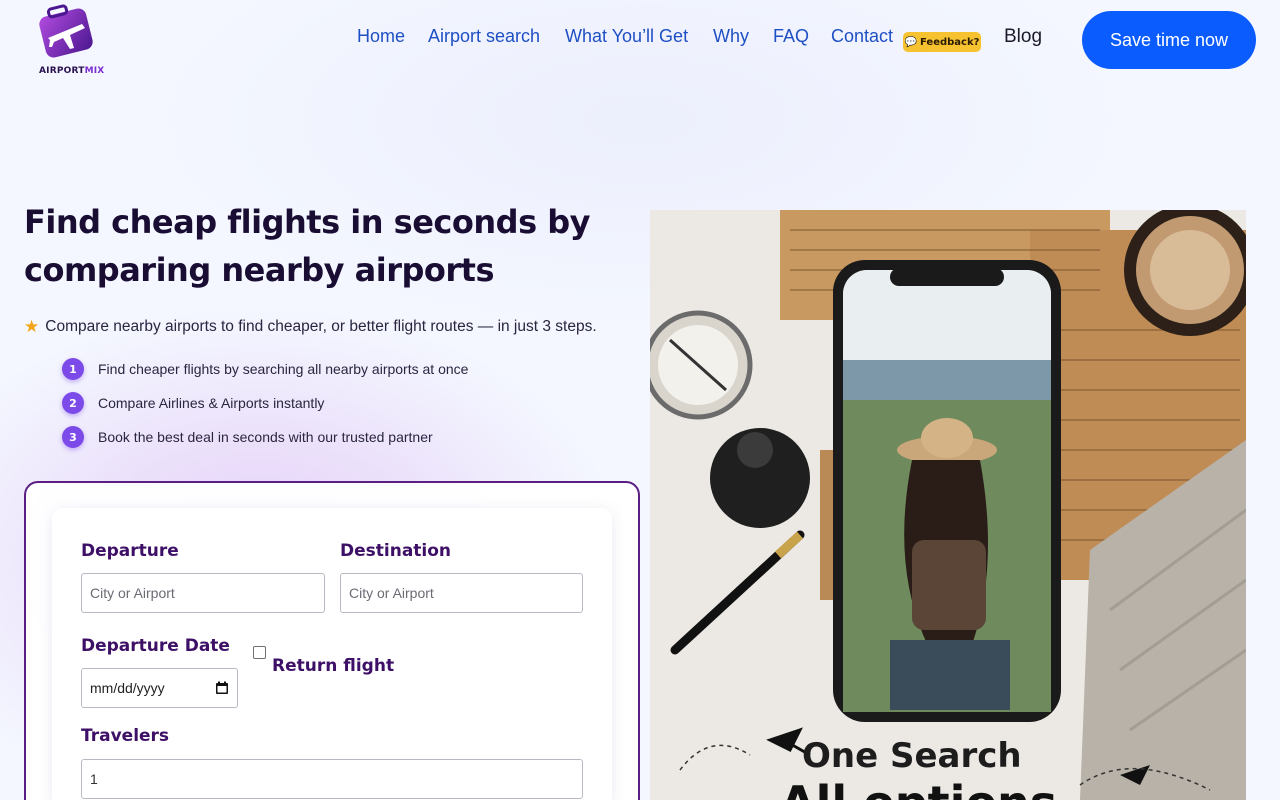 This screenshot has height=800, width=1280. I want to click on step-number: 1, so click(73, 369).